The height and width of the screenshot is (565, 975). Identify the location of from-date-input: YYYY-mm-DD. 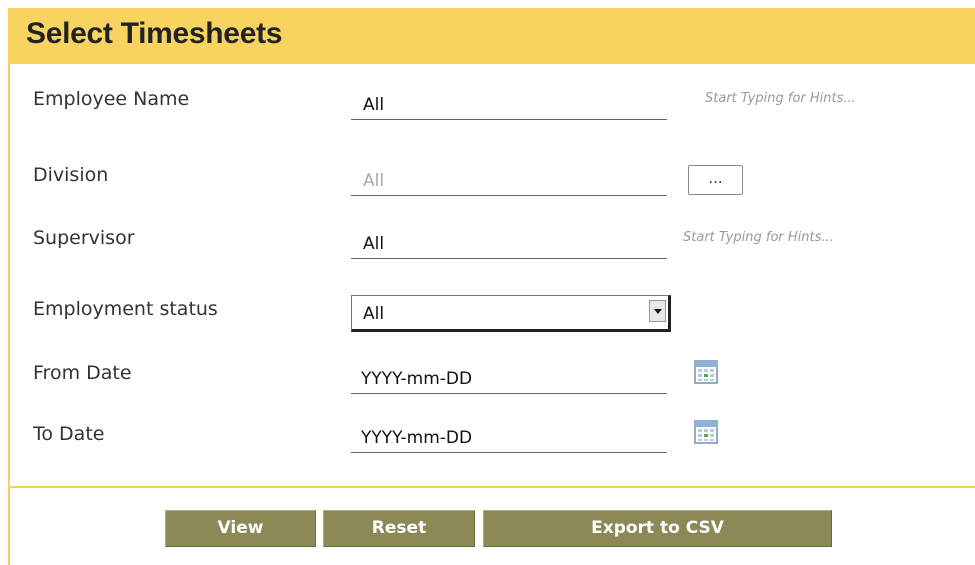
(509, 378).